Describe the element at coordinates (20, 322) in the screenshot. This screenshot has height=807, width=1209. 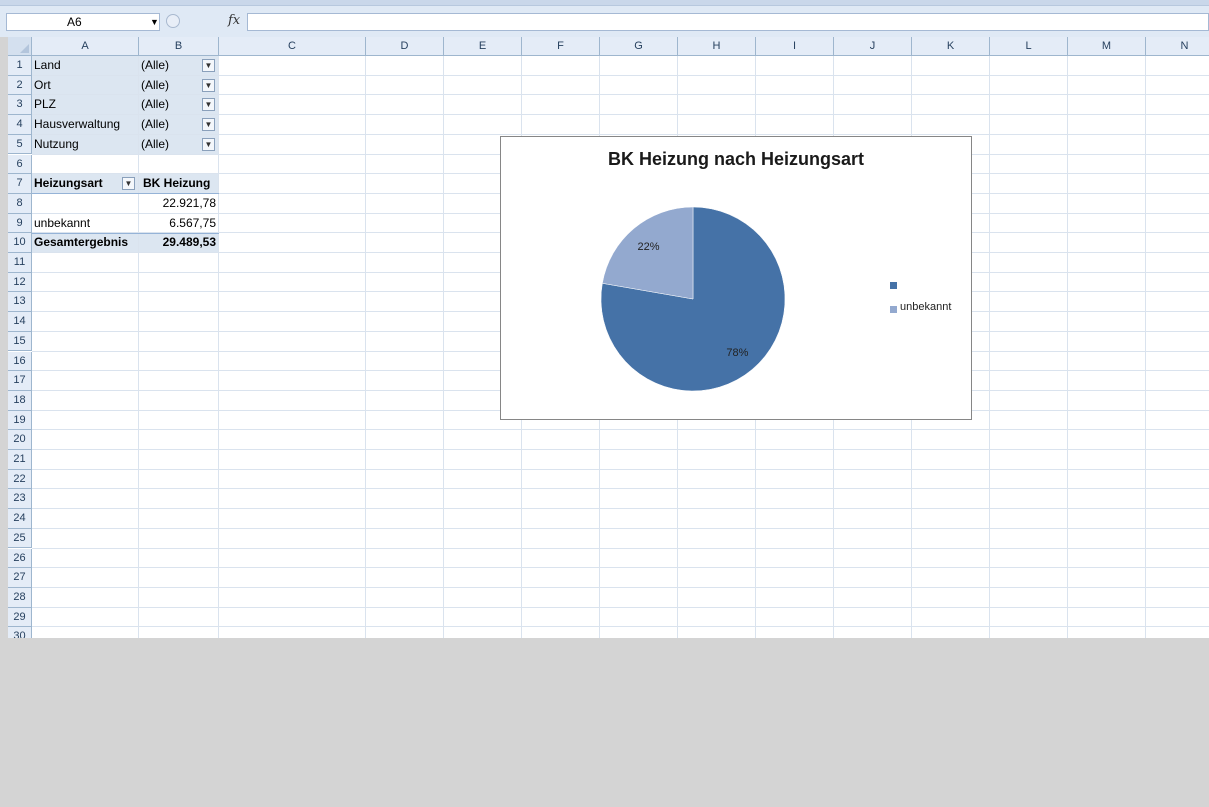
I see `row-header-14: 14` at that location.